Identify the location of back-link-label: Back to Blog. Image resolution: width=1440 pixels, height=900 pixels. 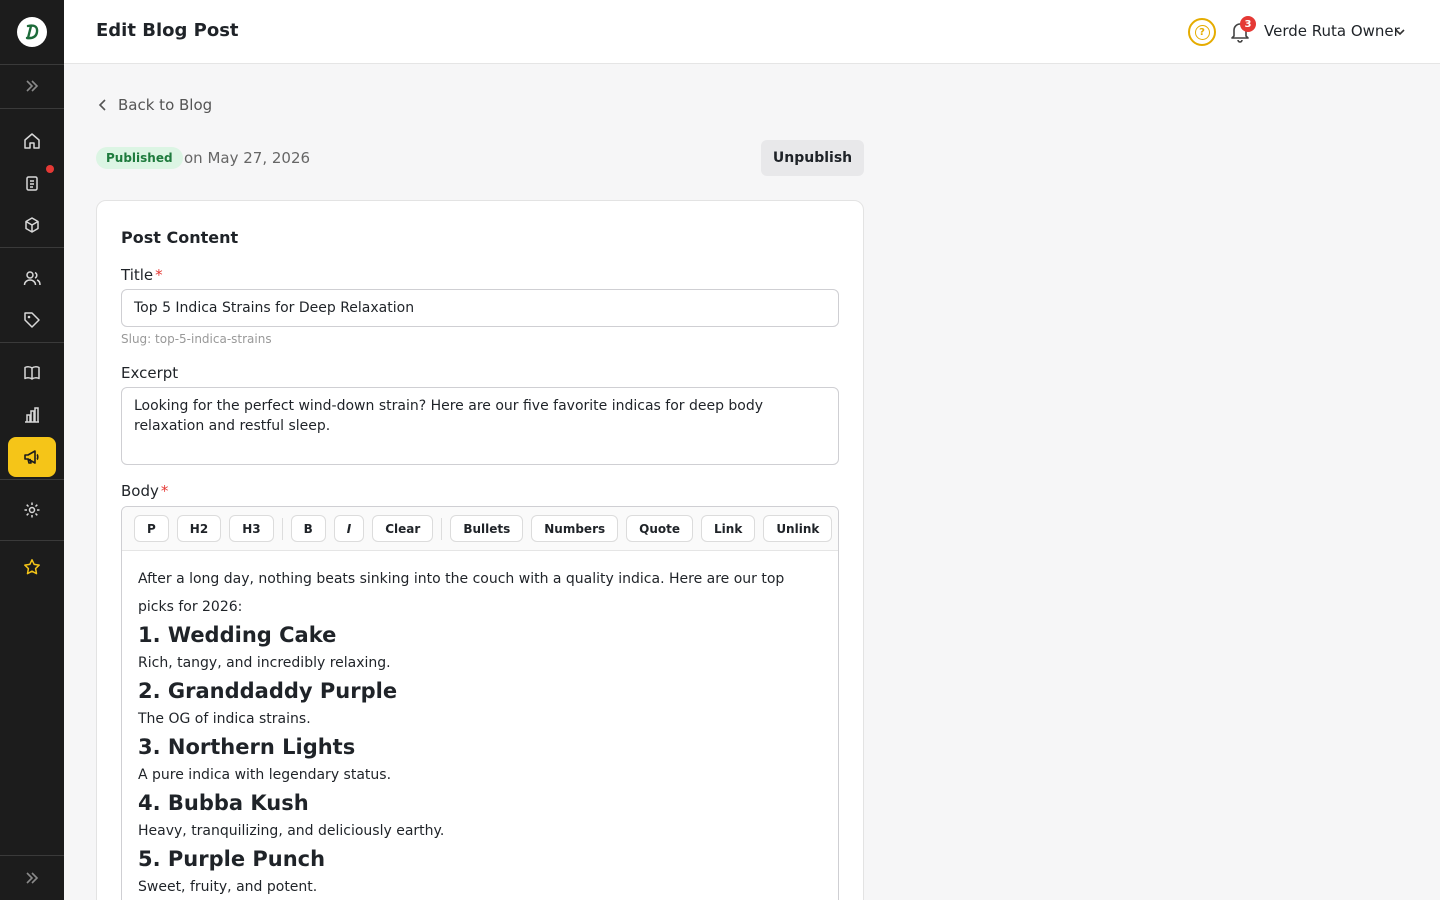
(165, 105).